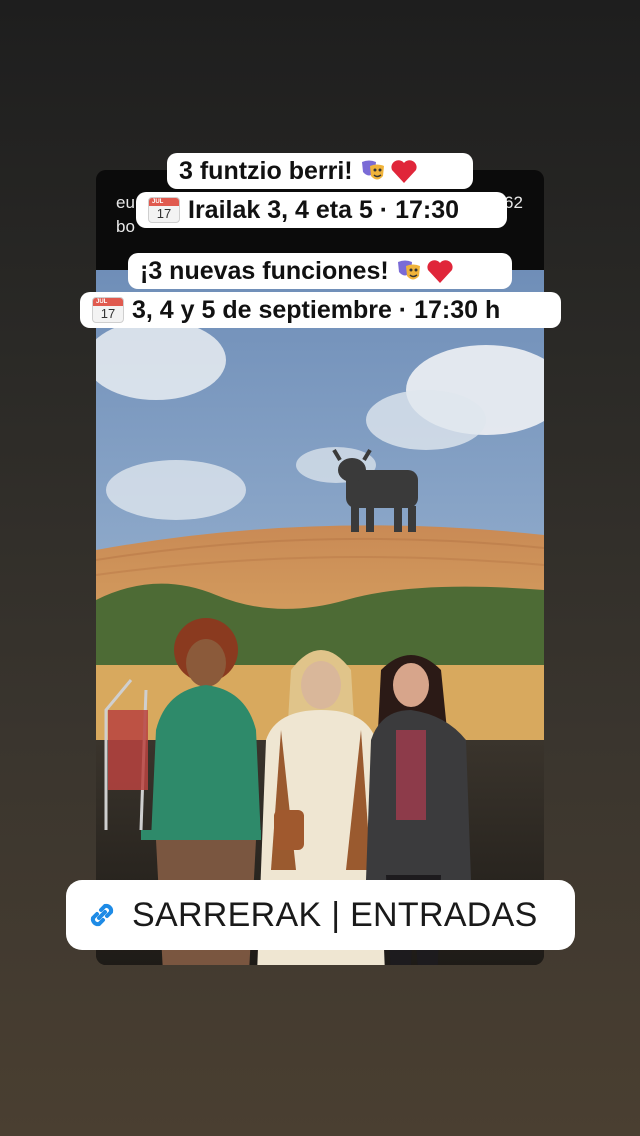 Image resolution: width=640 pixels, height=1136 pixels. Describe the element at coordinates (266, 170) in the screenshot. I see `basque-title-text: 3 funtzio berri!` at that location.